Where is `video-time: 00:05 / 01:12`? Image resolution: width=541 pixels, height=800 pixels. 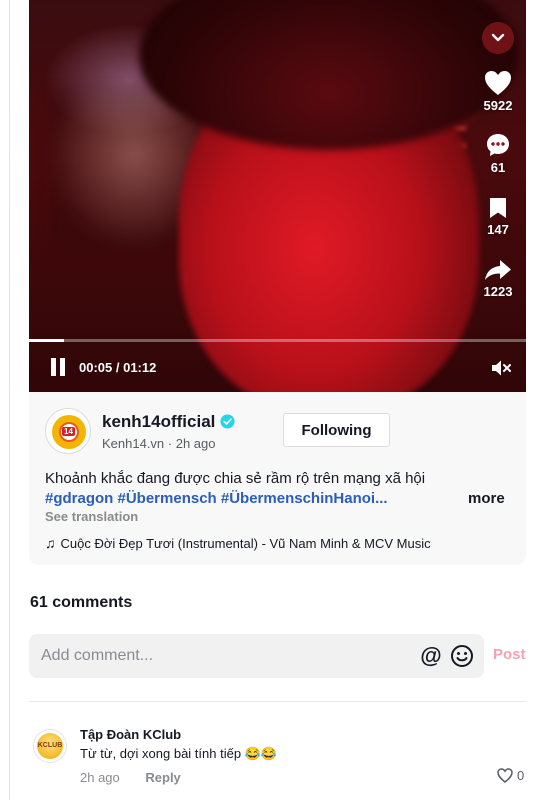
video-time: 00:05 / 01:12 is located at coordinates (118, 367).